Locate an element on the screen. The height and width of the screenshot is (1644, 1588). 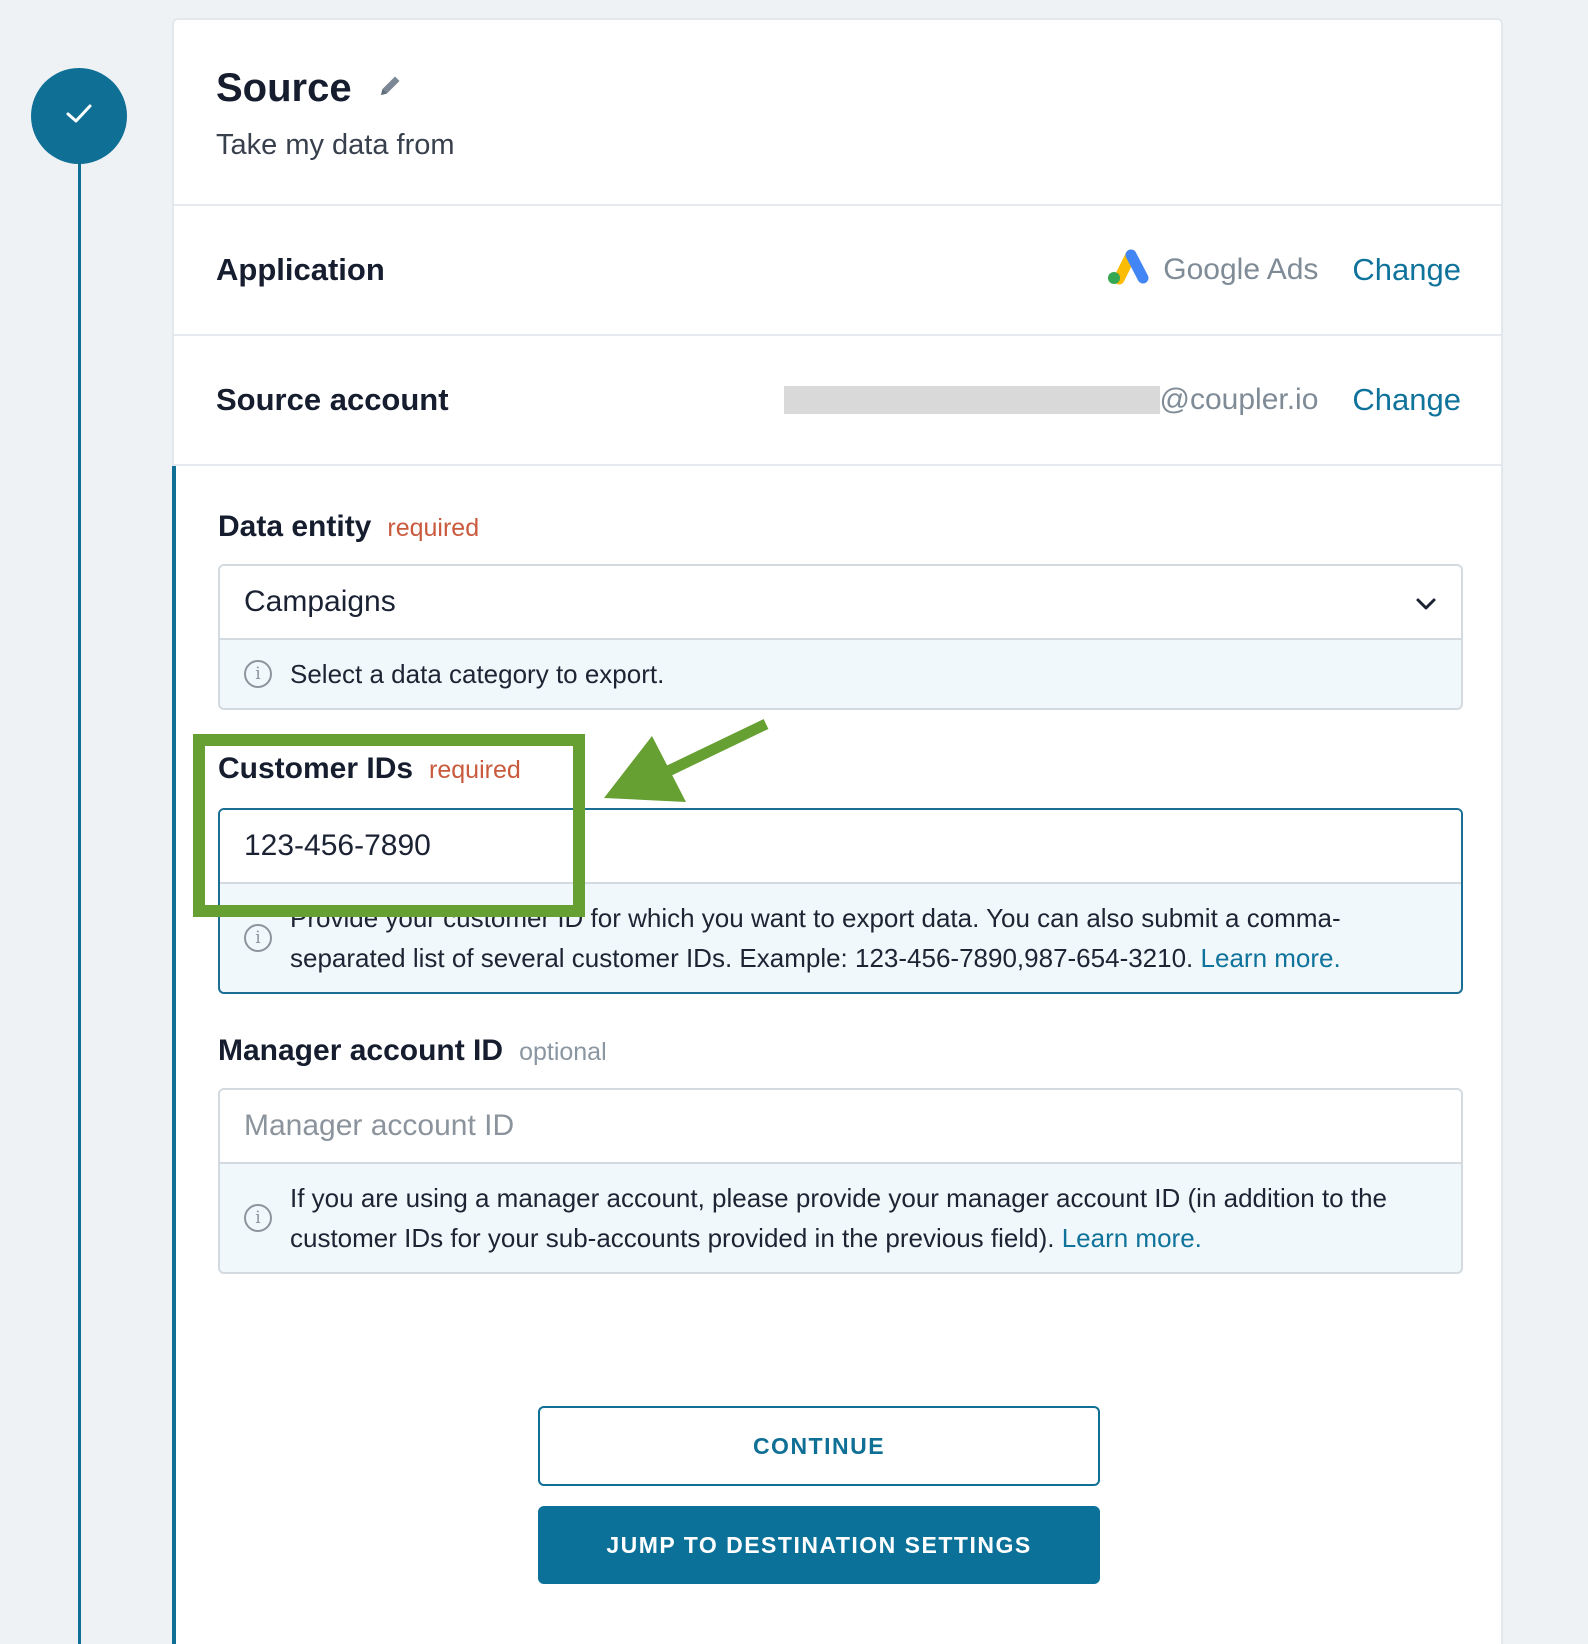
source-account-value: @coupler.io is located at coordinates (1051, 400).